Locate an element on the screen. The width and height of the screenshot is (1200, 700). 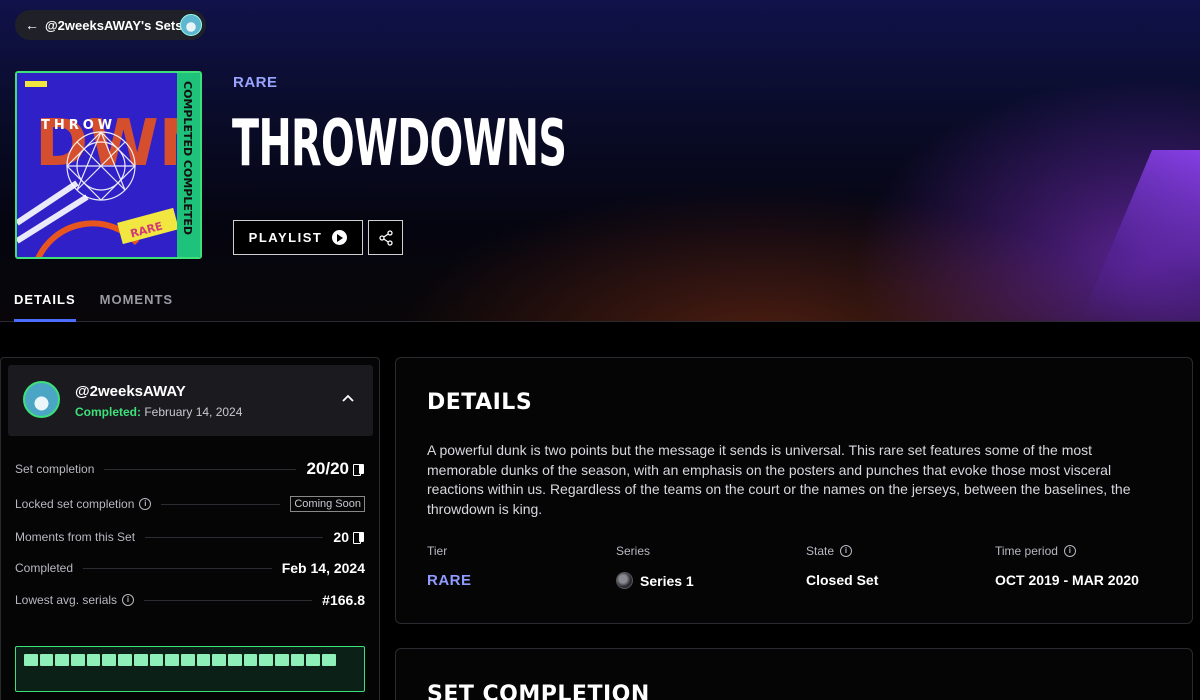
owner-completed: Completed: February 14, 2024 is located at coordinates (158, 412).